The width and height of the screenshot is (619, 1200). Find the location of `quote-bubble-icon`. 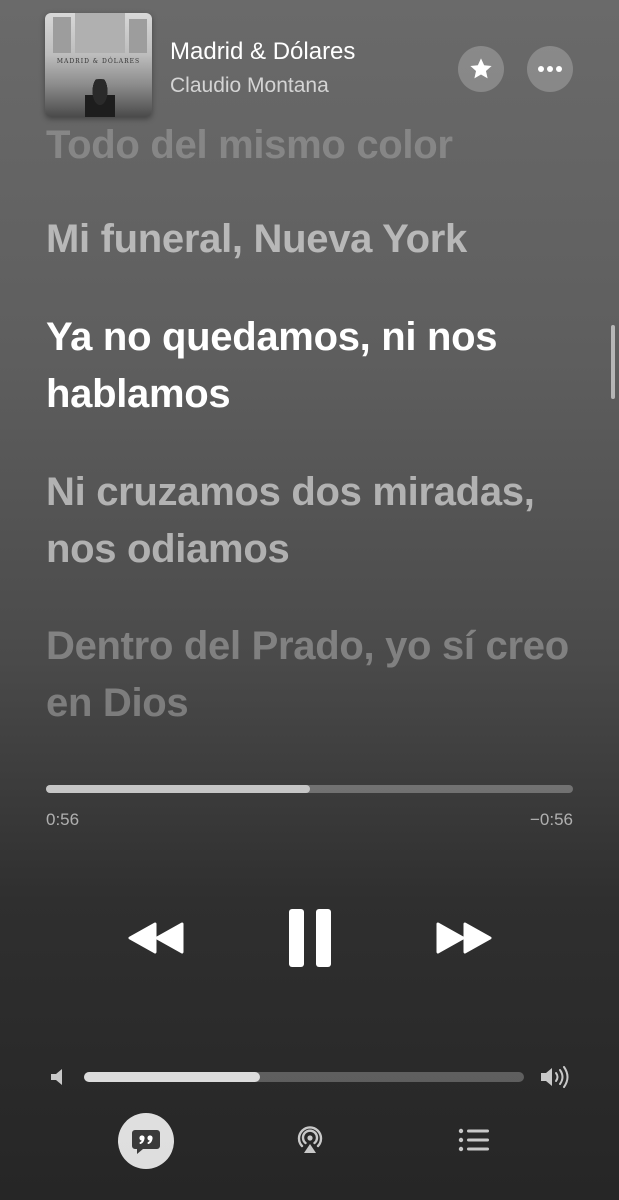

quote-bubble-icon is located at coordinates (146, 1142).